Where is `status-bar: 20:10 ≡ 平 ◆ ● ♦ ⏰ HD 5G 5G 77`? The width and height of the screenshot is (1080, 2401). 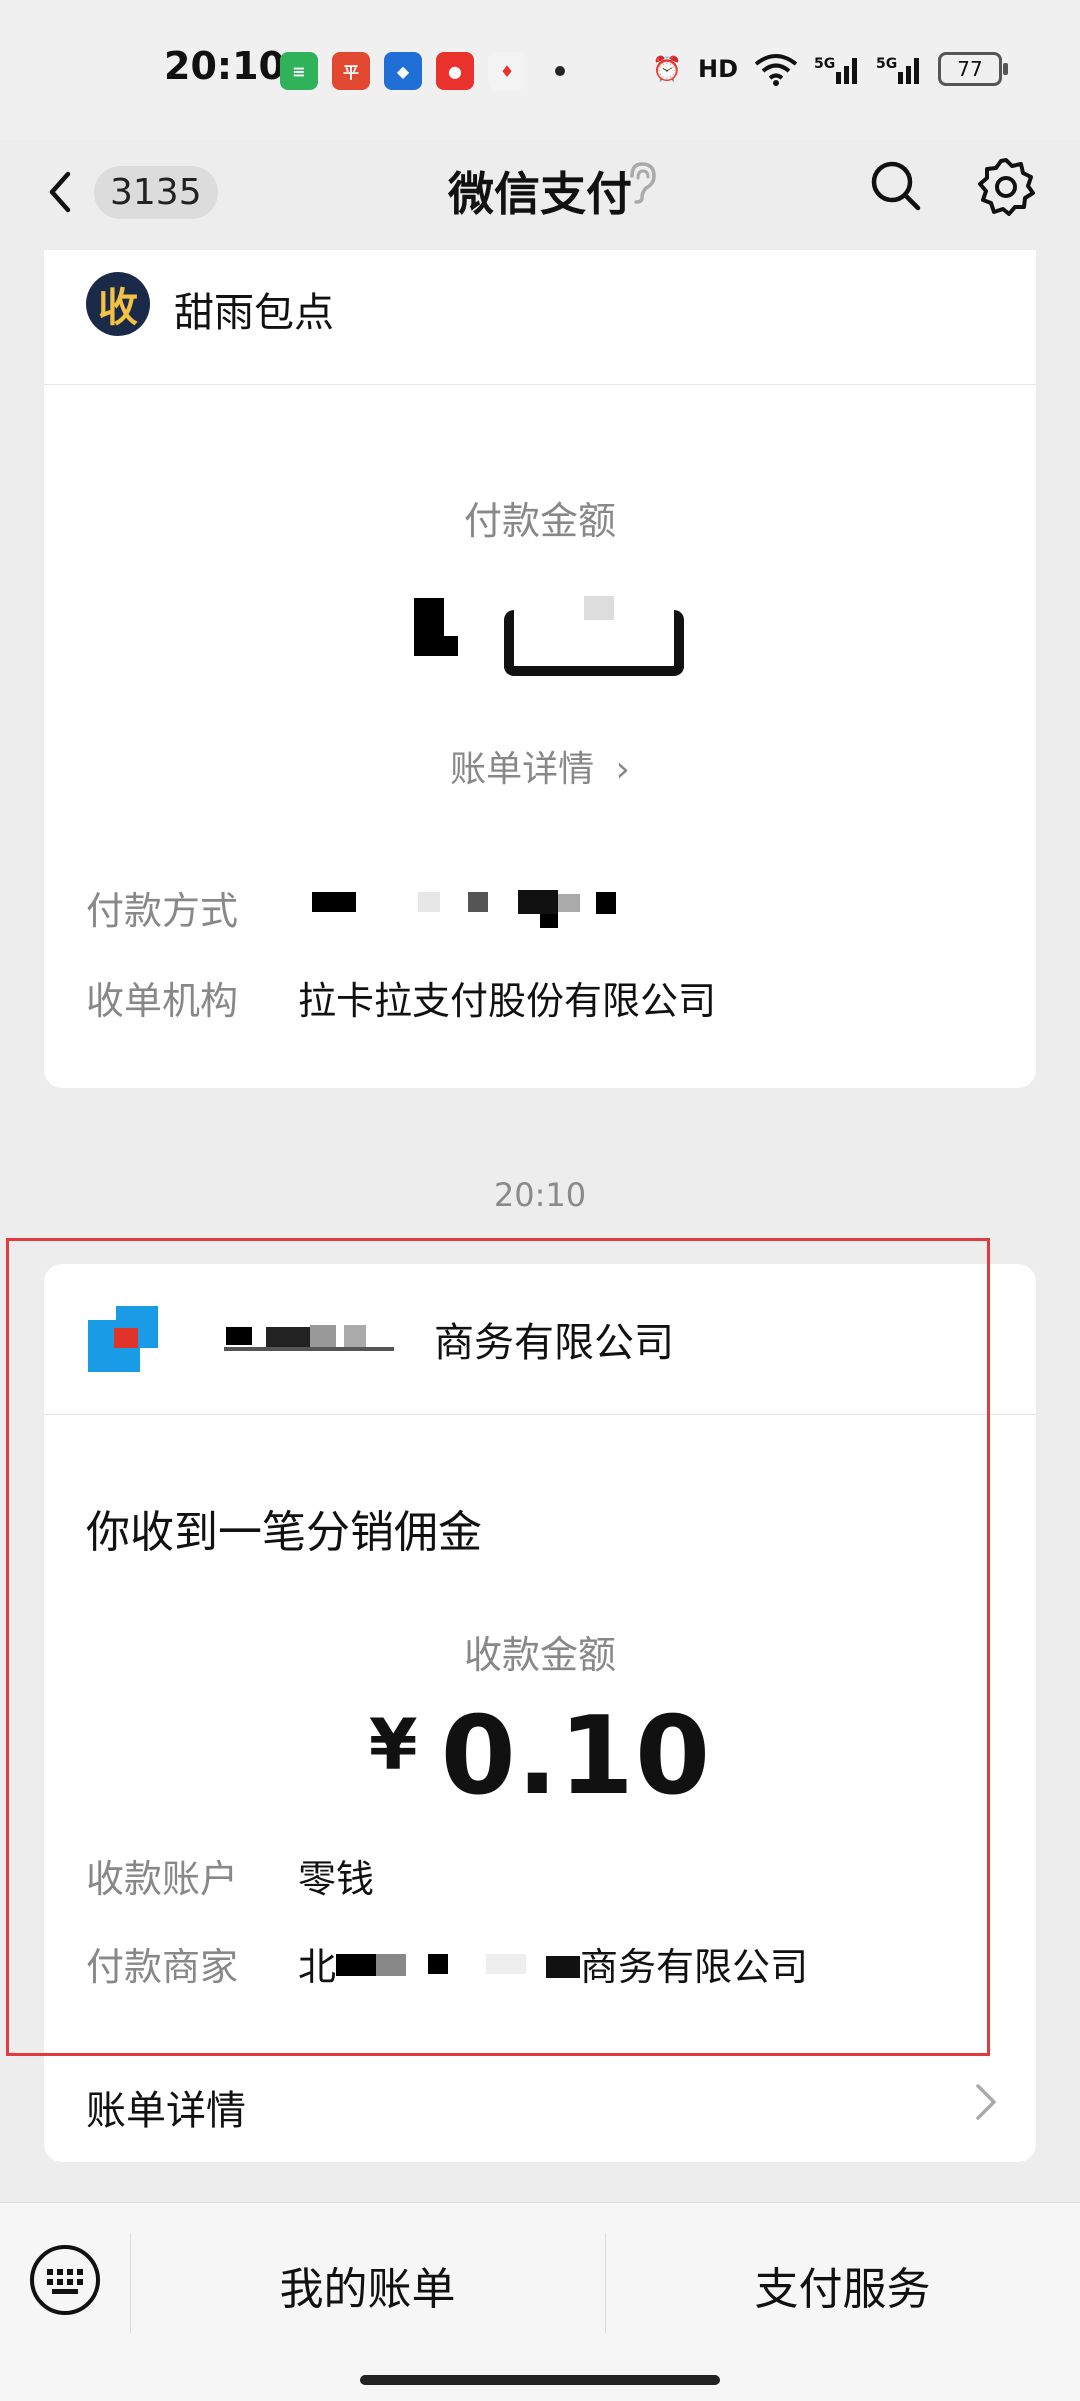
status-bar: 20:10 ≡ 平 ◆ ● ♦ ⏰ HD 5G 5G 77 is located at coordinates (540, 70).